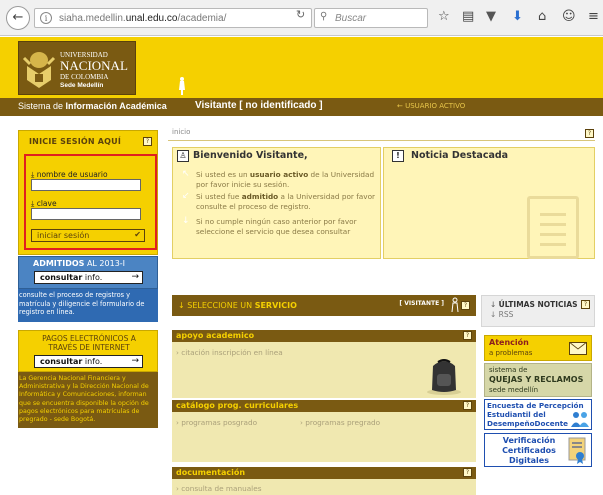 Image resolution: width=603 pixels, height=495 pixels. I want to click on breadcrumb-bar, so click(381, 134).